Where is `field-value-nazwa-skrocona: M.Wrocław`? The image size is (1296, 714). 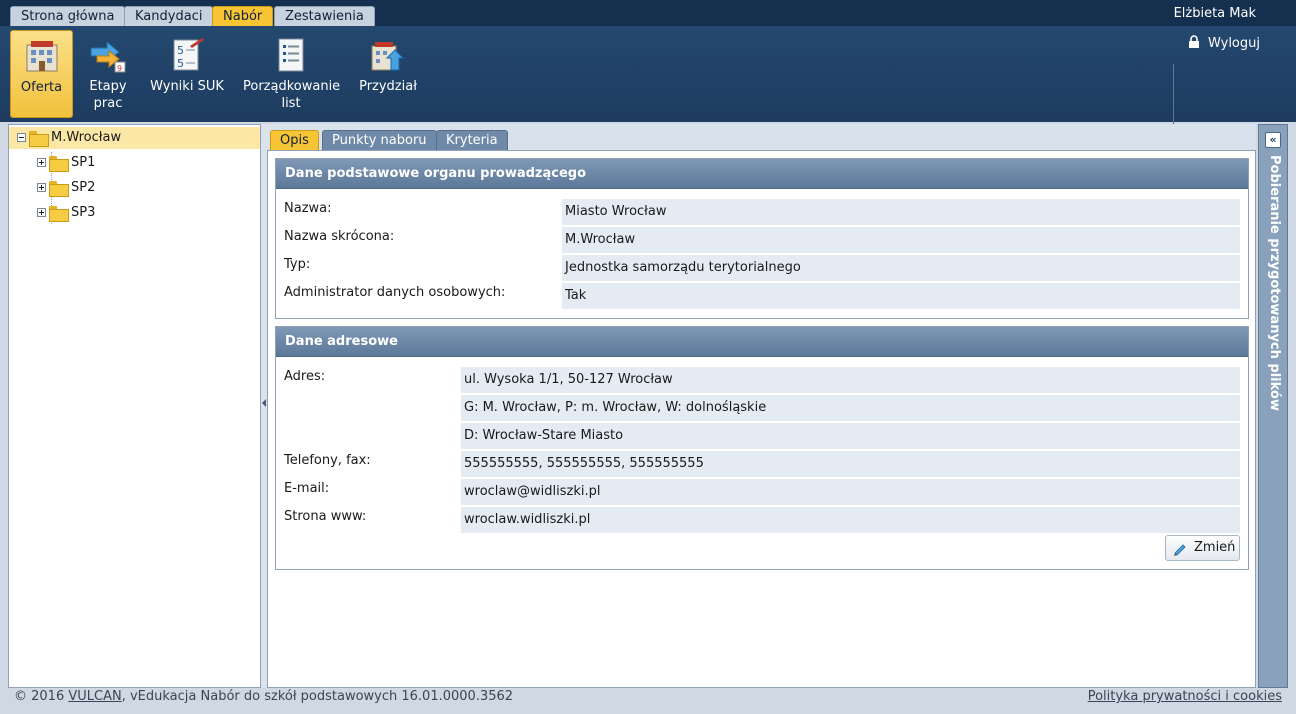 field-value-nazwa-skrocona: M.Wrocław is located at coordinates (901, 240).